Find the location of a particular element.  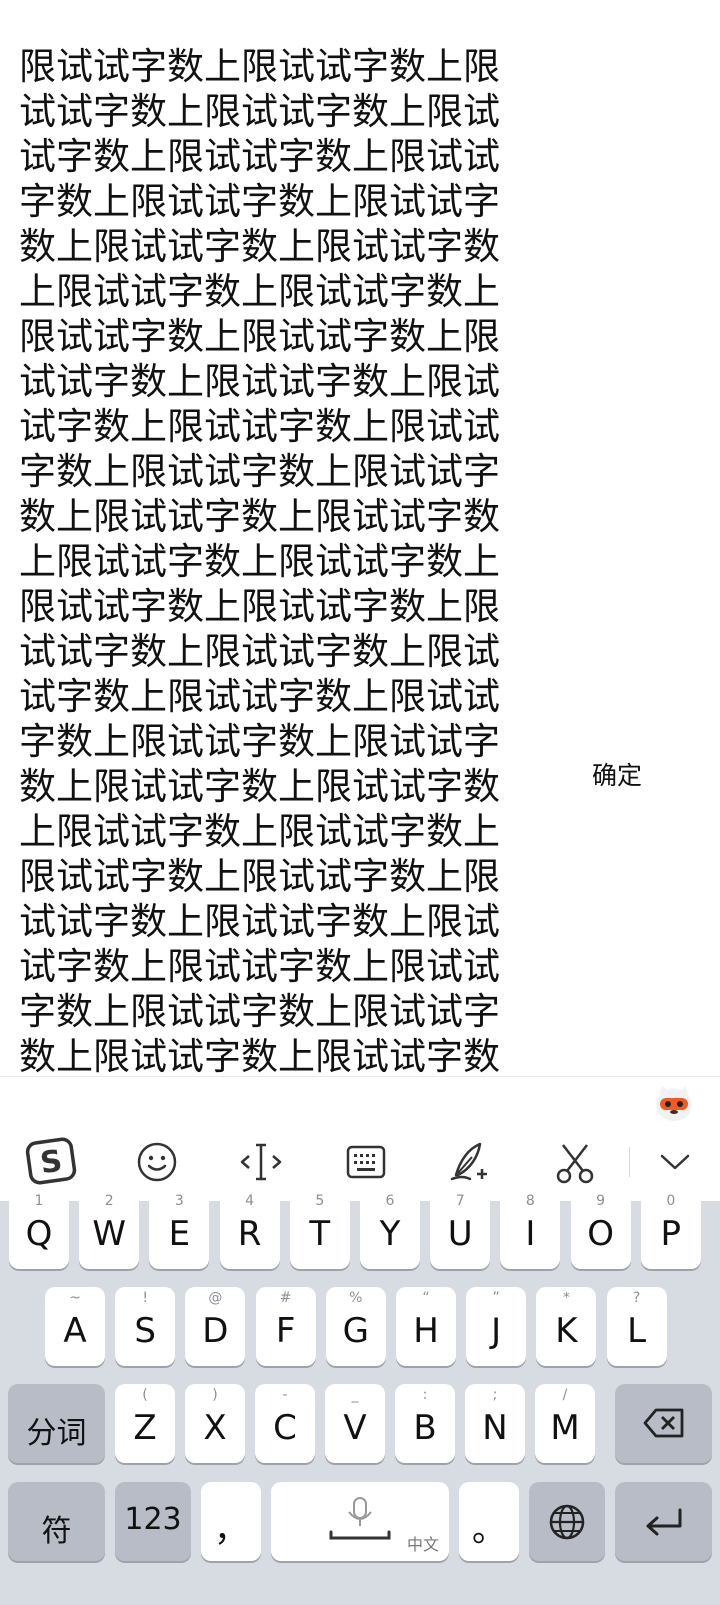

key-hint: 2 is located at coordinates (109, 1201).